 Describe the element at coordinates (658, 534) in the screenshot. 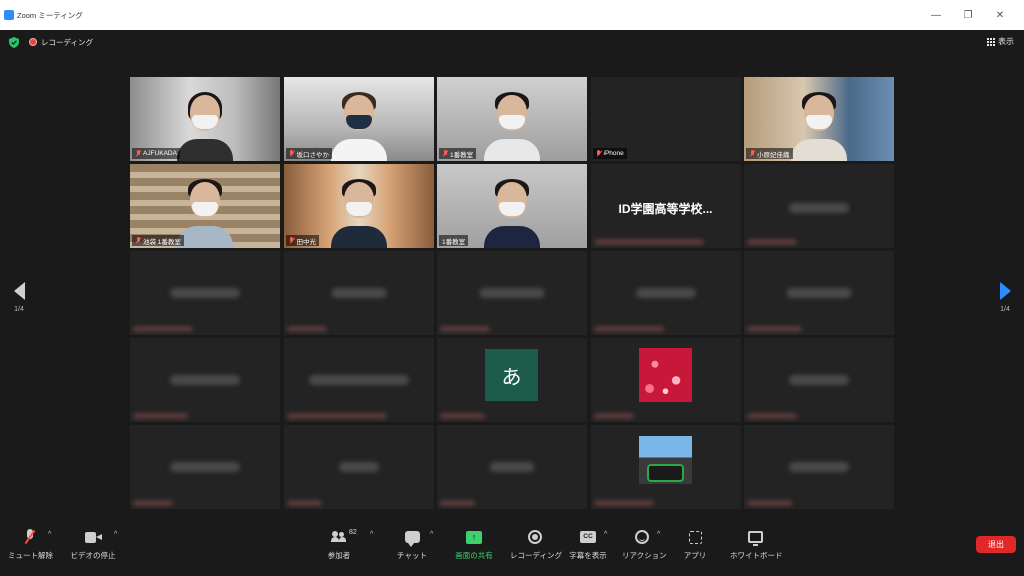

I see `reactions-options-caret: ^` at that location.